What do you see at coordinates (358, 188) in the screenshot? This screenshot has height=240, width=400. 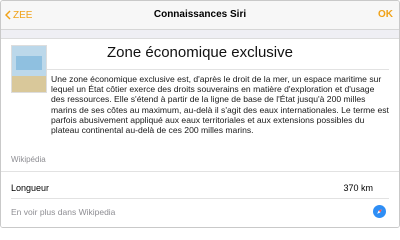 I see `fact-value-length: 370 km` at bounding box center [358, 188].